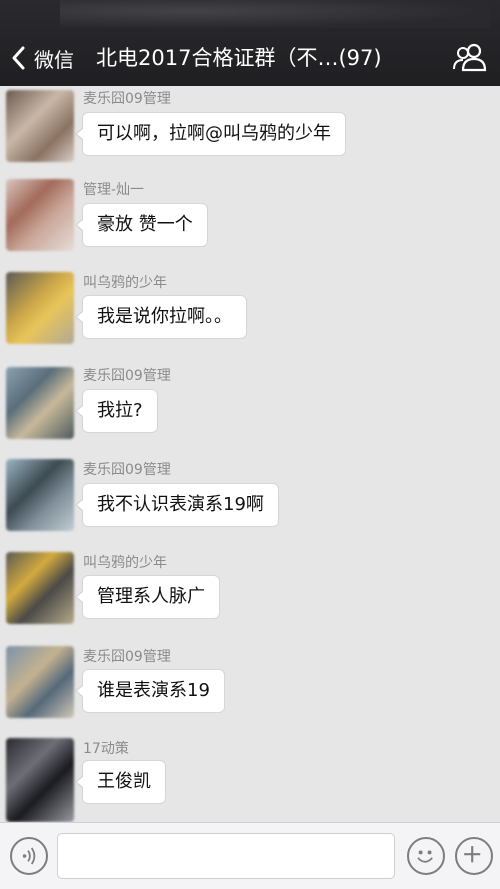 The height and width of the screenshot is (889, 500). What do you see at coordinates (250, 43) in the screenshot?
I see `chat-header: 微信 北电2017合格证群（不…(97)` at bounding box center [250, 43].